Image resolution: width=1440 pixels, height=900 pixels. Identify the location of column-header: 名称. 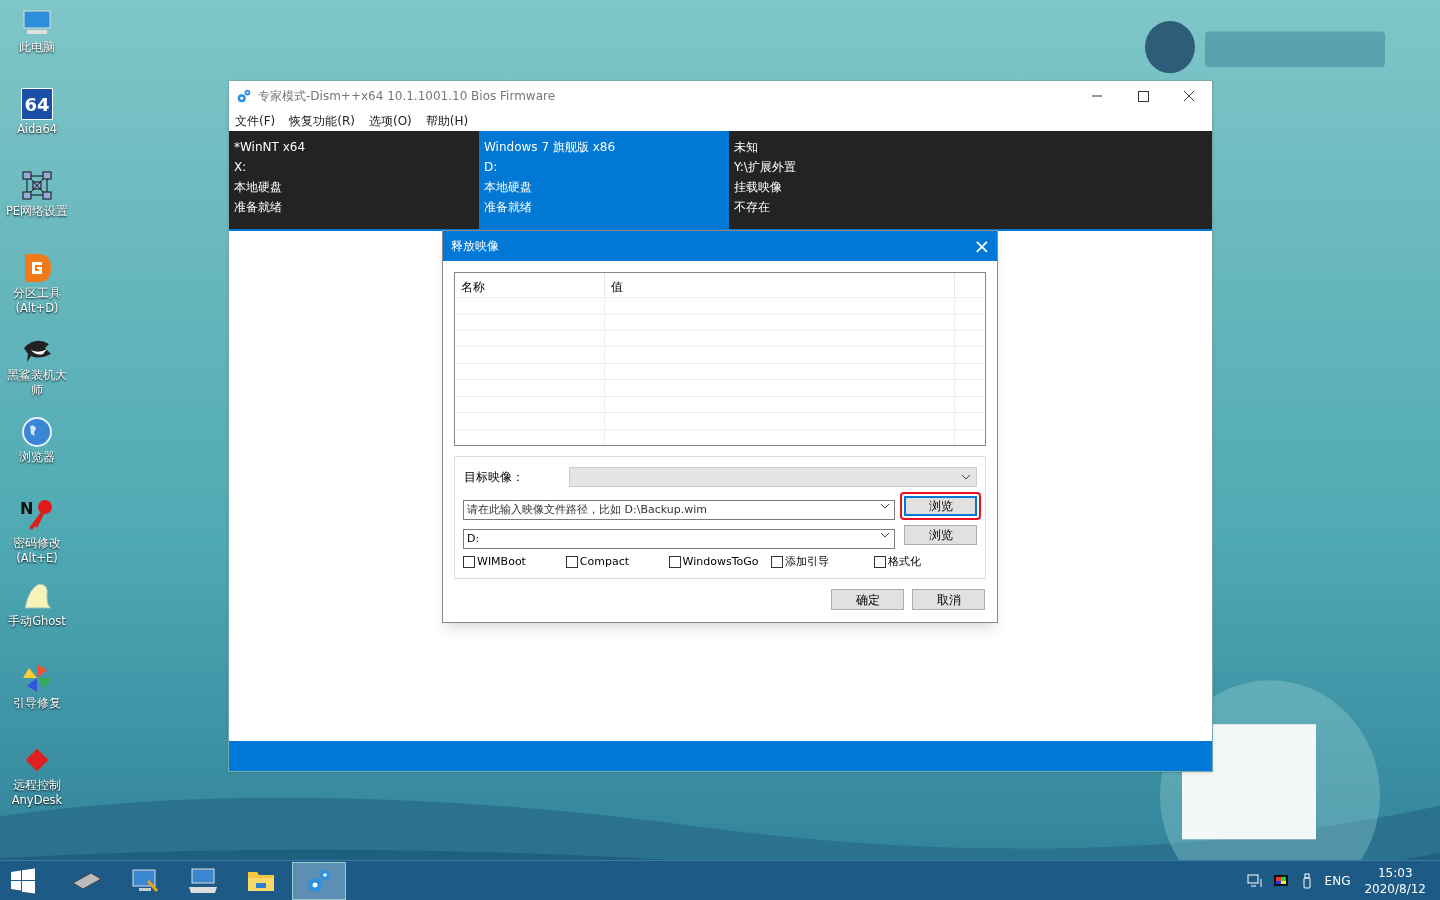
(530, 285).